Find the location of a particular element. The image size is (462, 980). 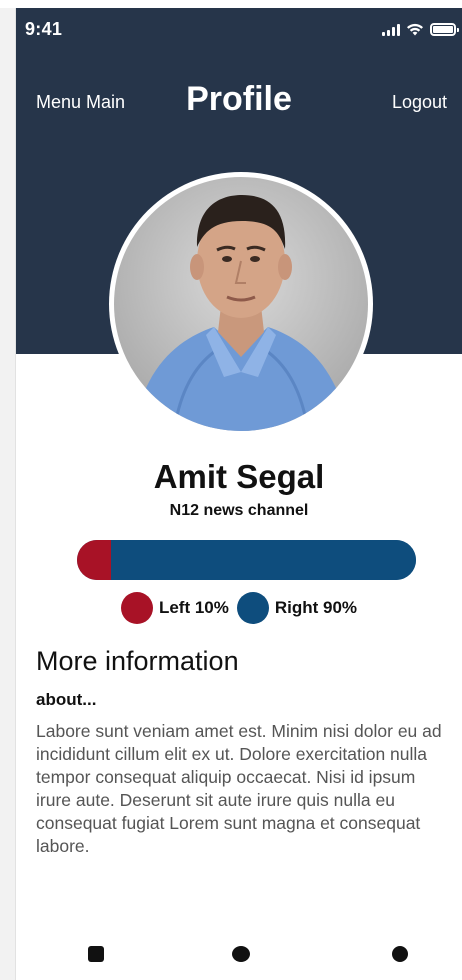

status-time: 9:41 is located at coordinates (44, 29).